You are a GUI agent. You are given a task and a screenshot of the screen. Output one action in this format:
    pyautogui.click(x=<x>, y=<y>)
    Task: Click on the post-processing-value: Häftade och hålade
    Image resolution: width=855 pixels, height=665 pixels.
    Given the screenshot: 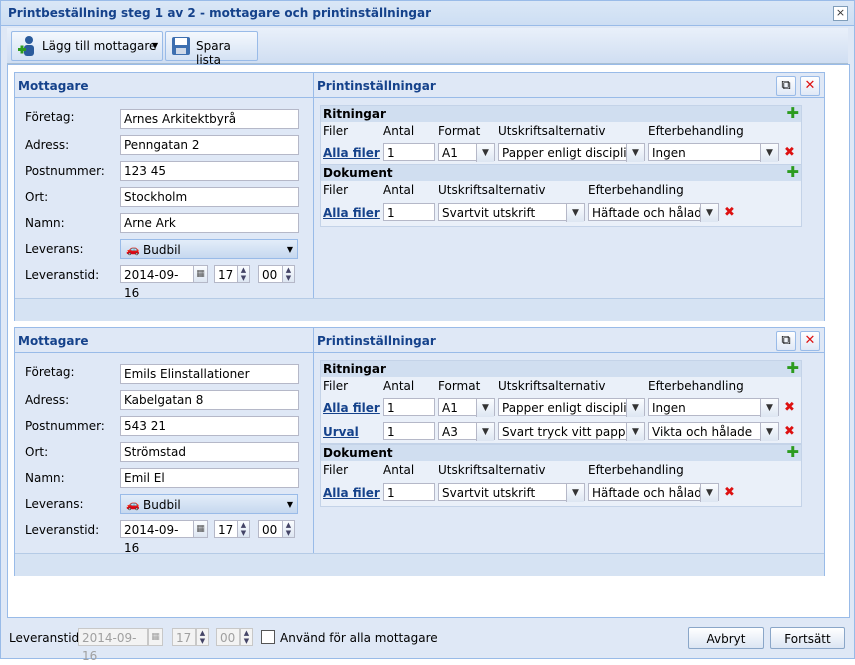 What is the action you would take?
    pyautogui.click(x=651, y=213)
    